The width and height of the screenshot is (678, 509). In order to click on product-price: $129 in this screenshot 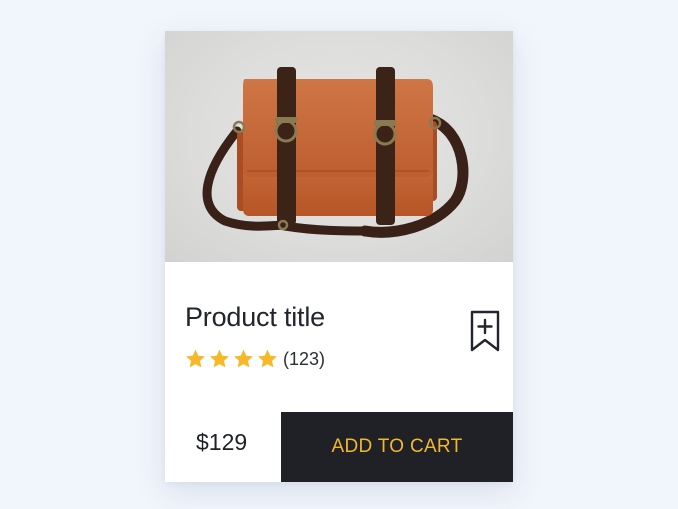, I will do `click(222, 442)`.